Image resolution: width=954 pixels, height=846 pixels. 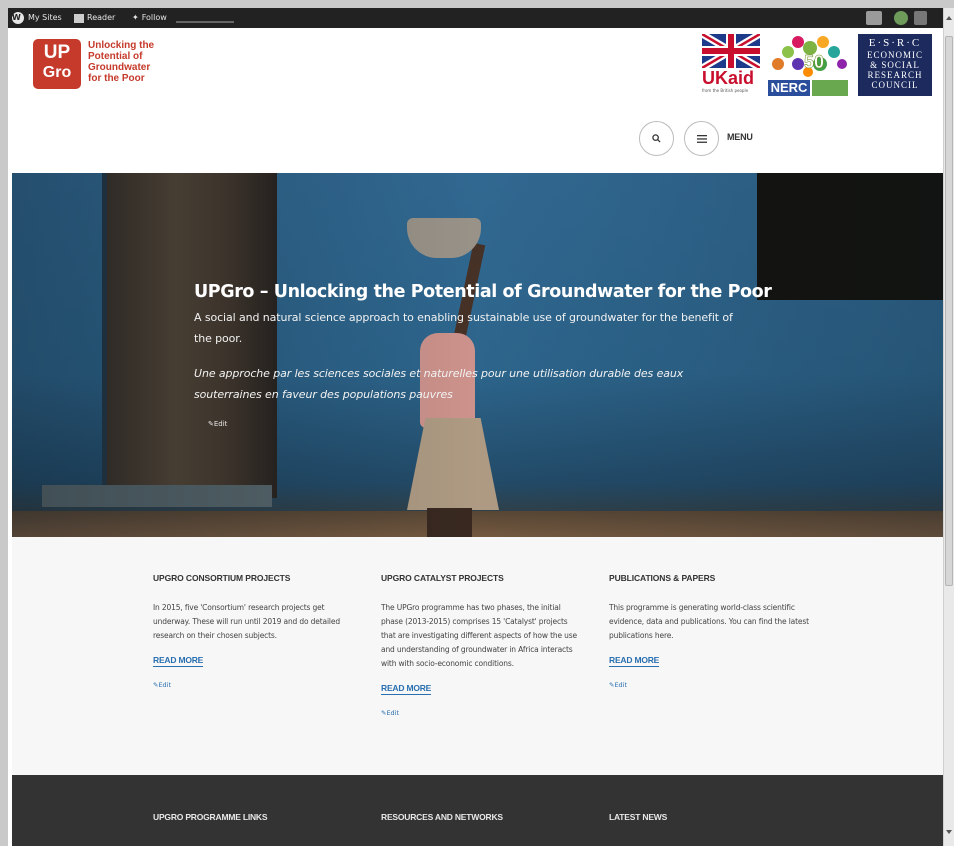 I want to click on esrc-line: COUNCIL, so click(x=895, y=85).